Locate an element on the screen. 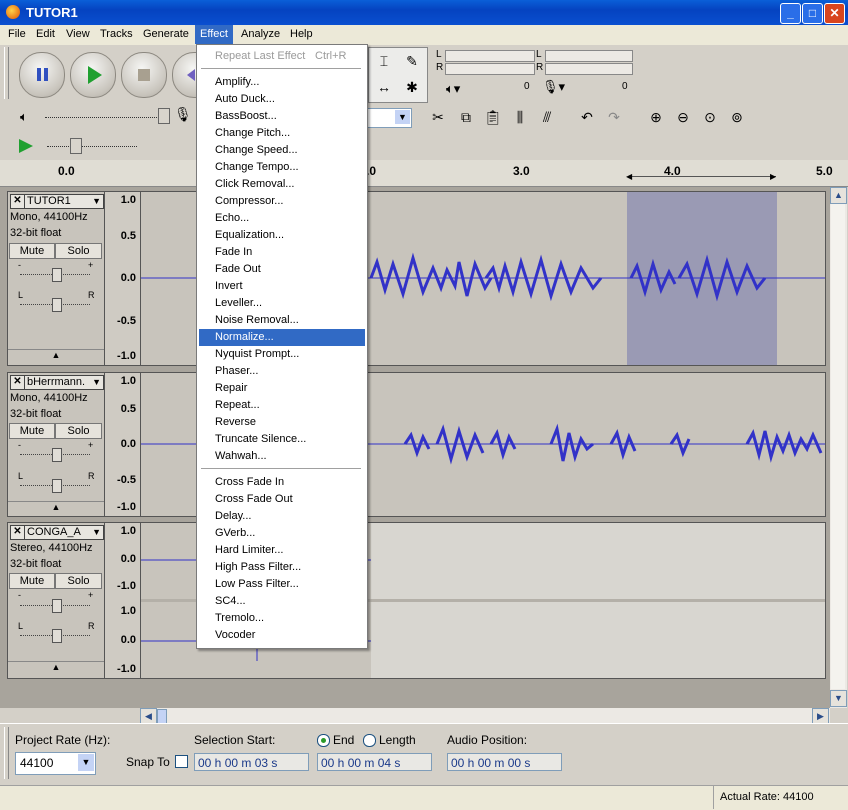  paste-icon: 📋︎ is located at coordinates (493, 117).